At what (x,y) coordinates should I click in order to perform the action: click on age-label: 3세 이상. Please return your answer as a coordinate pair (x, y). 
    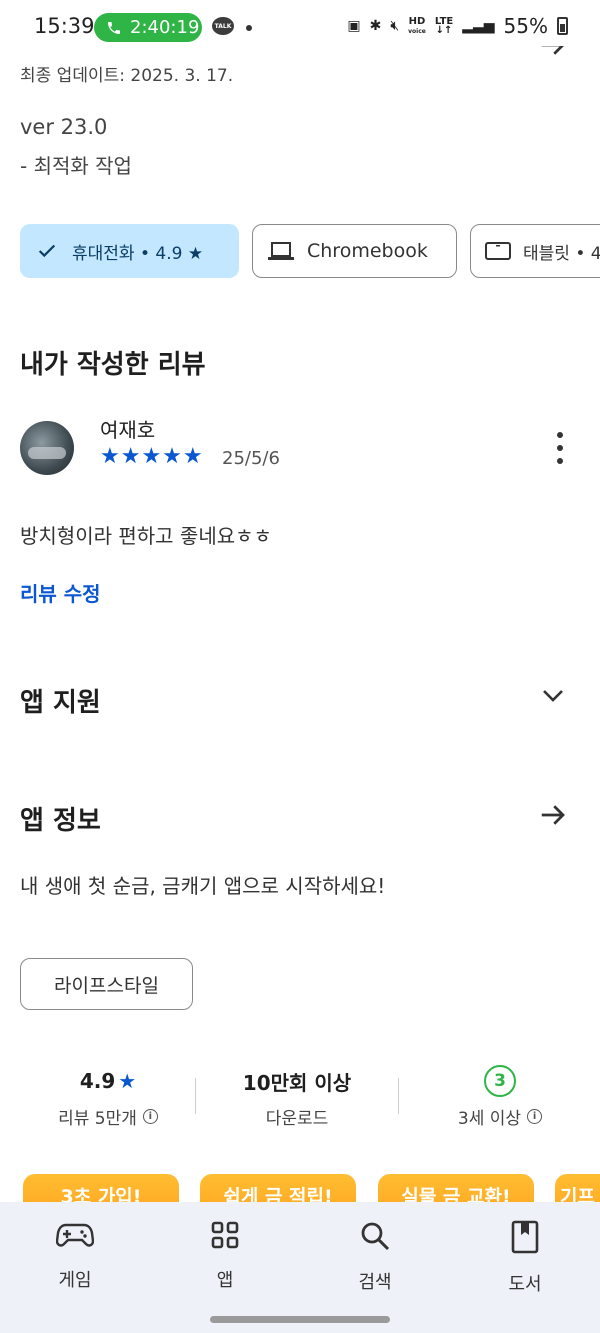
    Looking at the image, I should click on (489, 1119).